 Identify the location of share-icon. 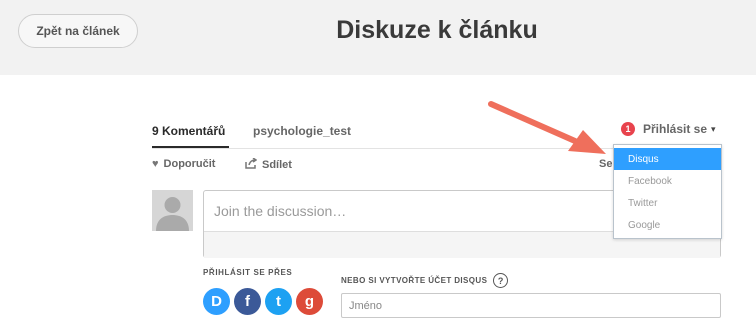
(251, 164).